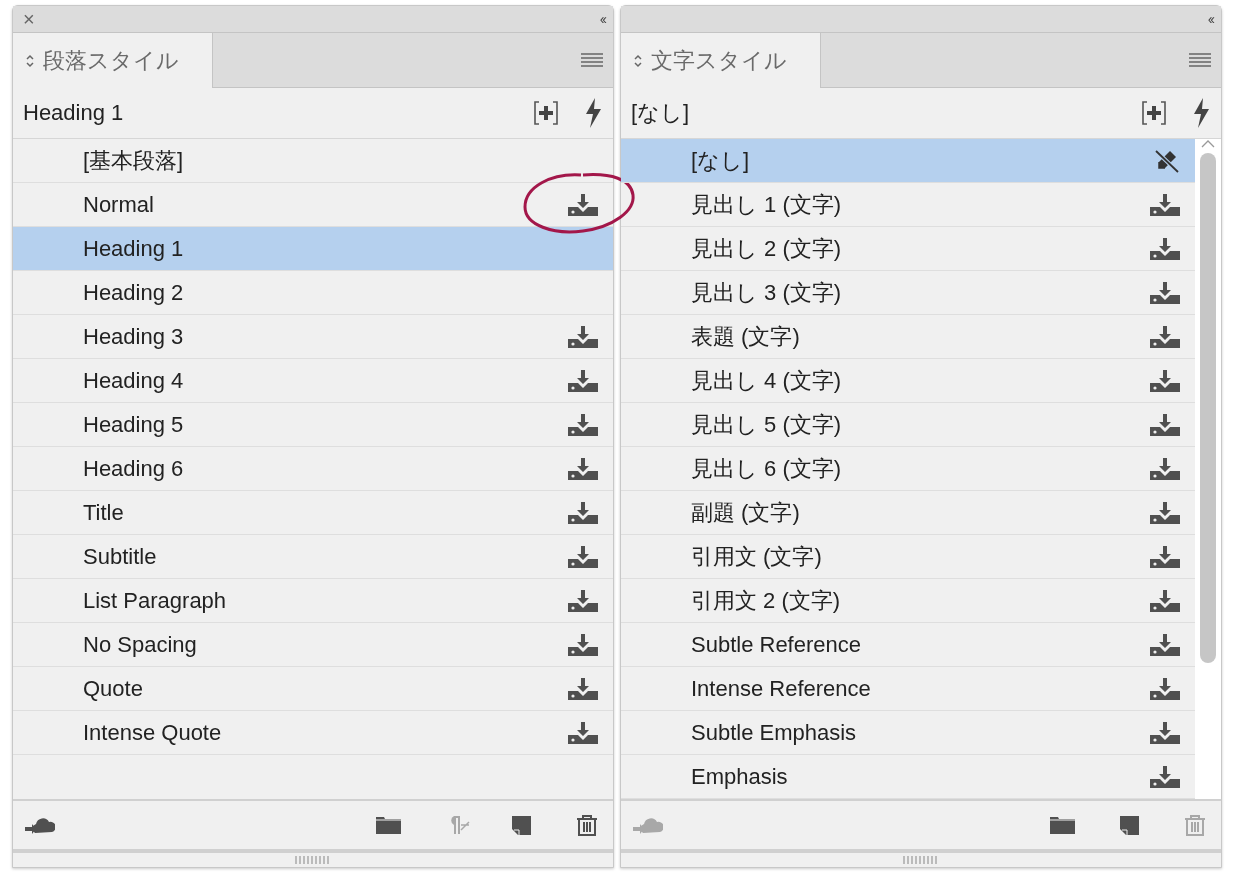  I want to click on style-row: Subtle Emphasis, so click(908, 733).